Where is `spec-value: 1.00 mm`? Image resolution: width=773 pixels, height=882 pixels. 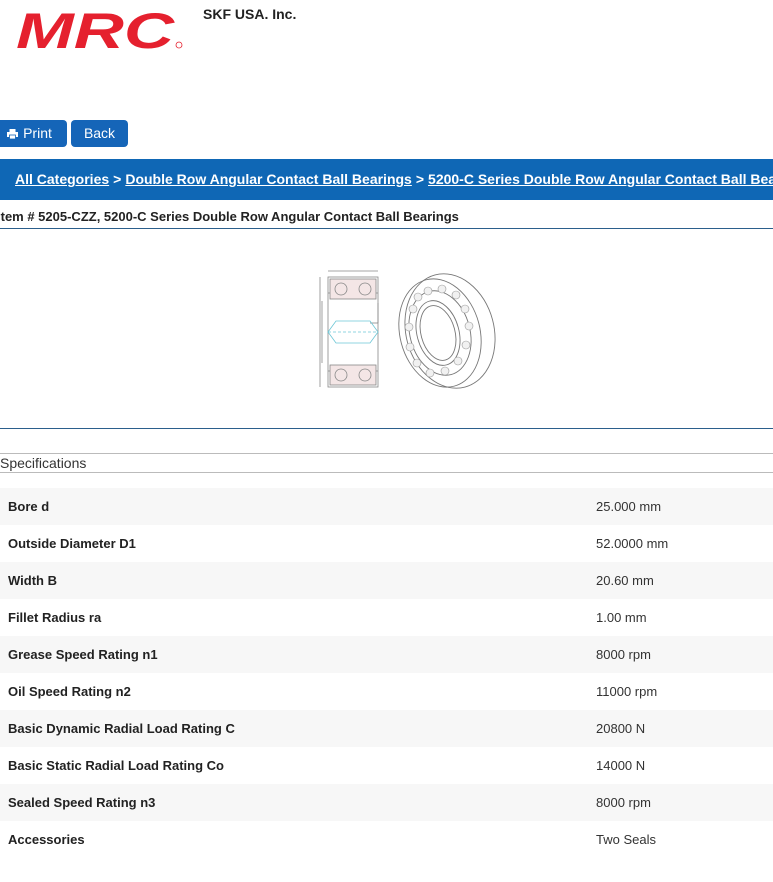
spec-value: 1.00 mm is located at coordinates (621, 617).